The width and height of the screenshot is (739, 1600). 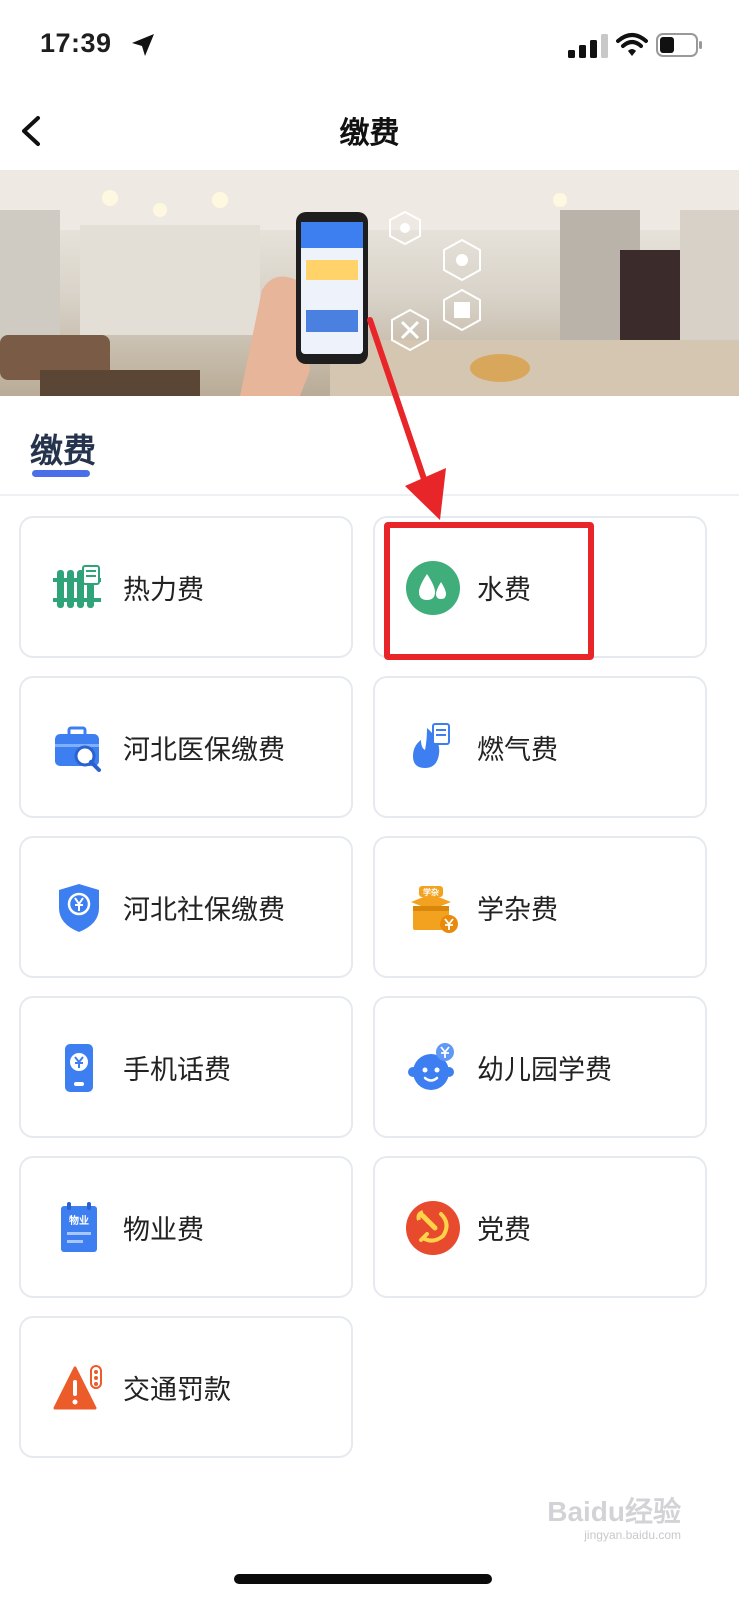 I want to click on status-time: 17:39, so click(x=76, y=43).